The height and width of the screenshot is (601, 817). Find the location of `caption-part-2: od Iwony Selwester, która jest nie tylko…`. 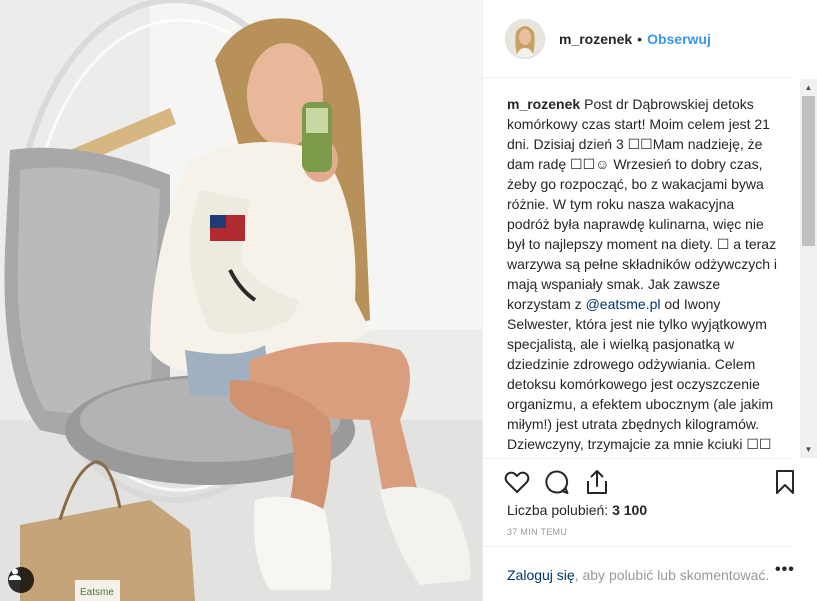

caption-part-2: od Iwony Selwester, która jest nie tylko… is located at coordinates (640, 377).